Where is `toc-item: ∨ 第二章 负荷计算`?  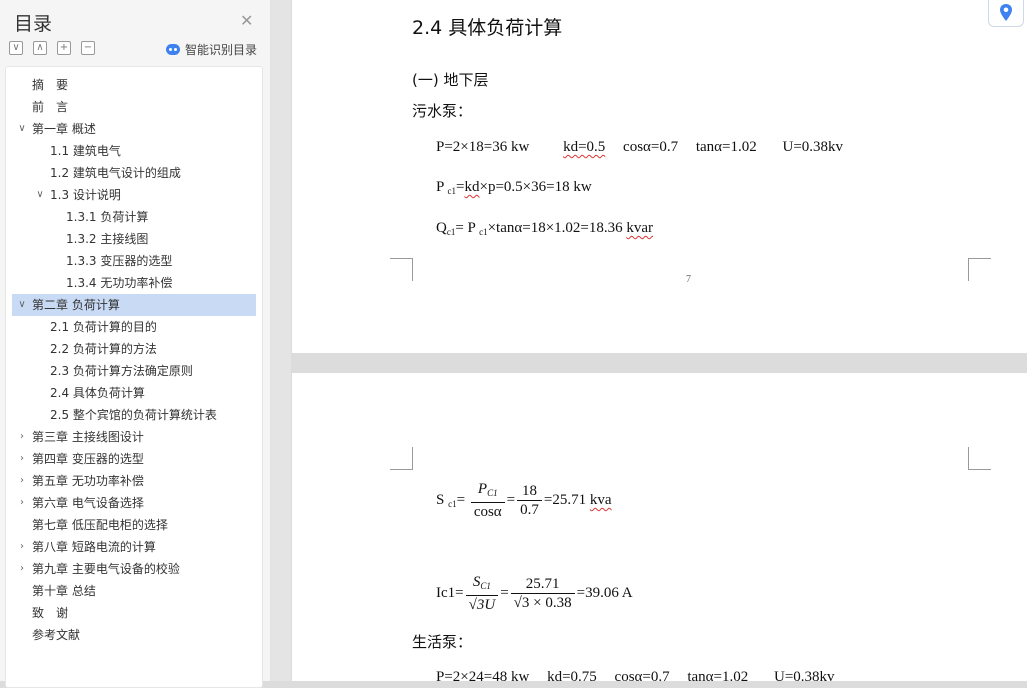
toc-item: ∨ 第二章 负荷计算 is located at coordinates (134, 305).